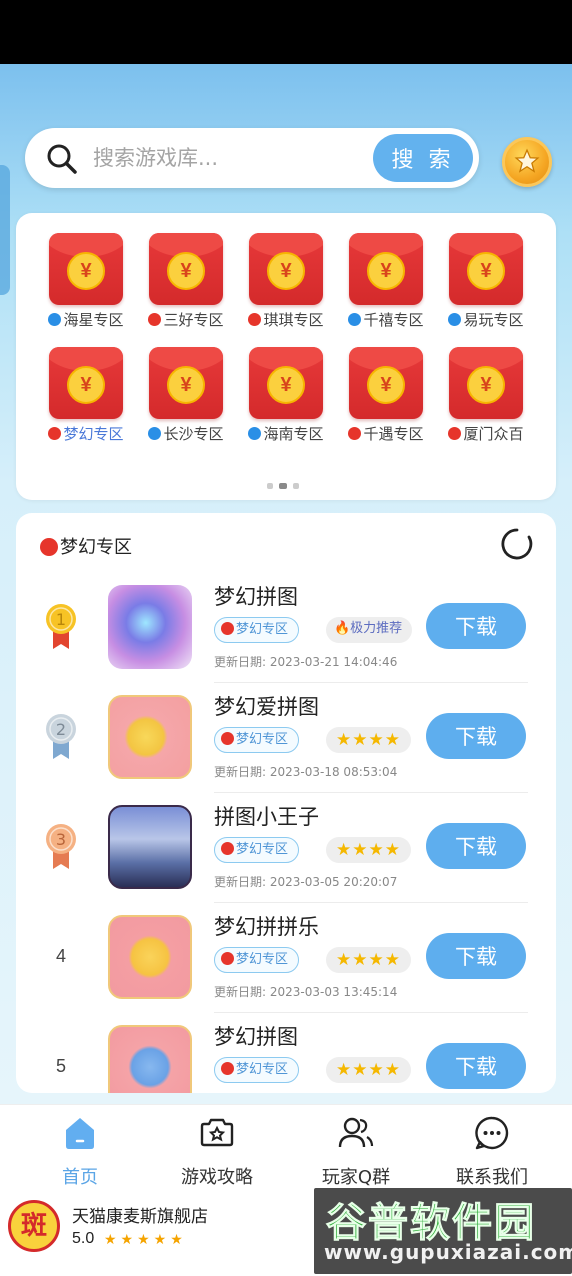 This screenshot has width=572, height=1276. Describe the element at coordinates (34, 1226) in the screenshot. I see `shop-logo: 斑` at that location.